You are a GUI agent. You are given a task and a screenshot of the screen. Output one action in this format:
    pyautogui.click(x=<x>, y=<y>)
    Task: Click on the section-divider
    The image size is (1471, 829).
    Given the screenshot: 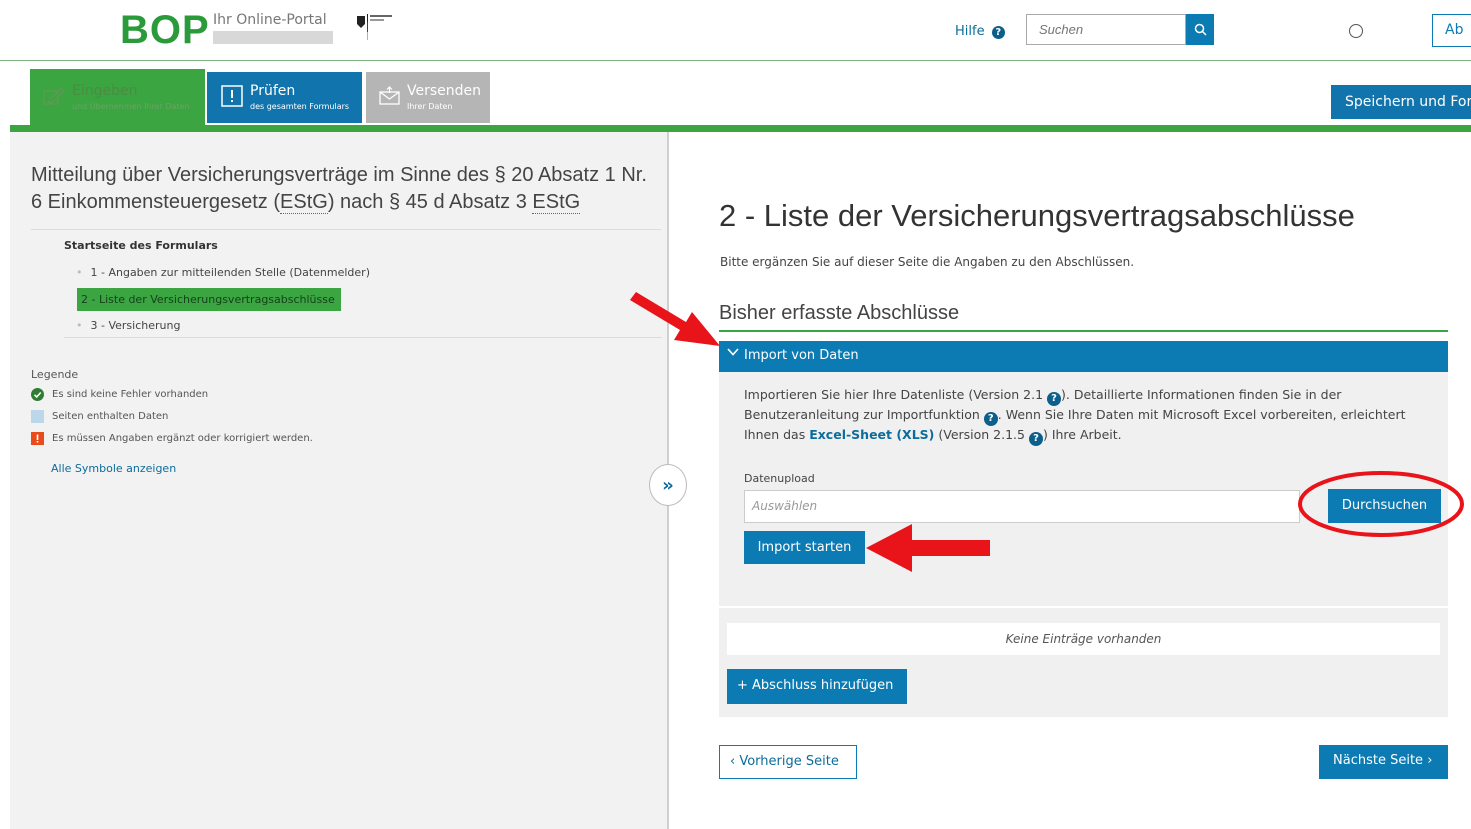 What is the action you would take?
    pyautogui.click(x=1083, y=331)
    